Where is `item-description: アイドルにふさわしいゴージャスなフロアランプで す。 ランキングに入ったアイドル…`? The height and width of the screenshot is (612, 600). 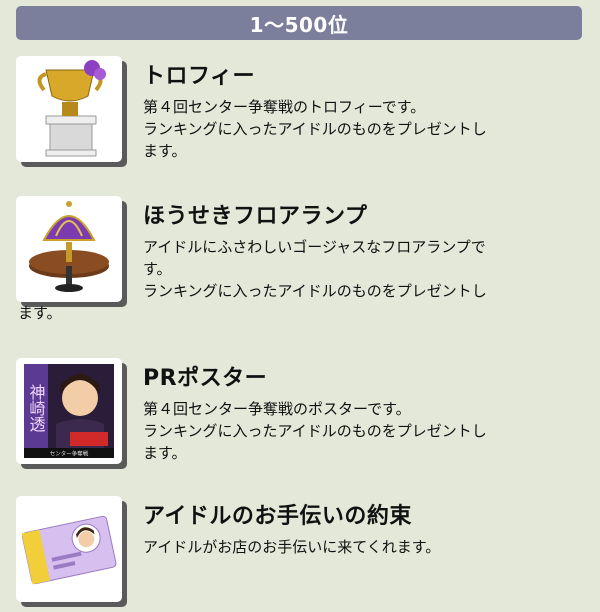 item-description: アイドルにふさわしいゴージャスなフロアランプで す。 ランキングに入ったアイドル… is located at coordinates (363, 269).